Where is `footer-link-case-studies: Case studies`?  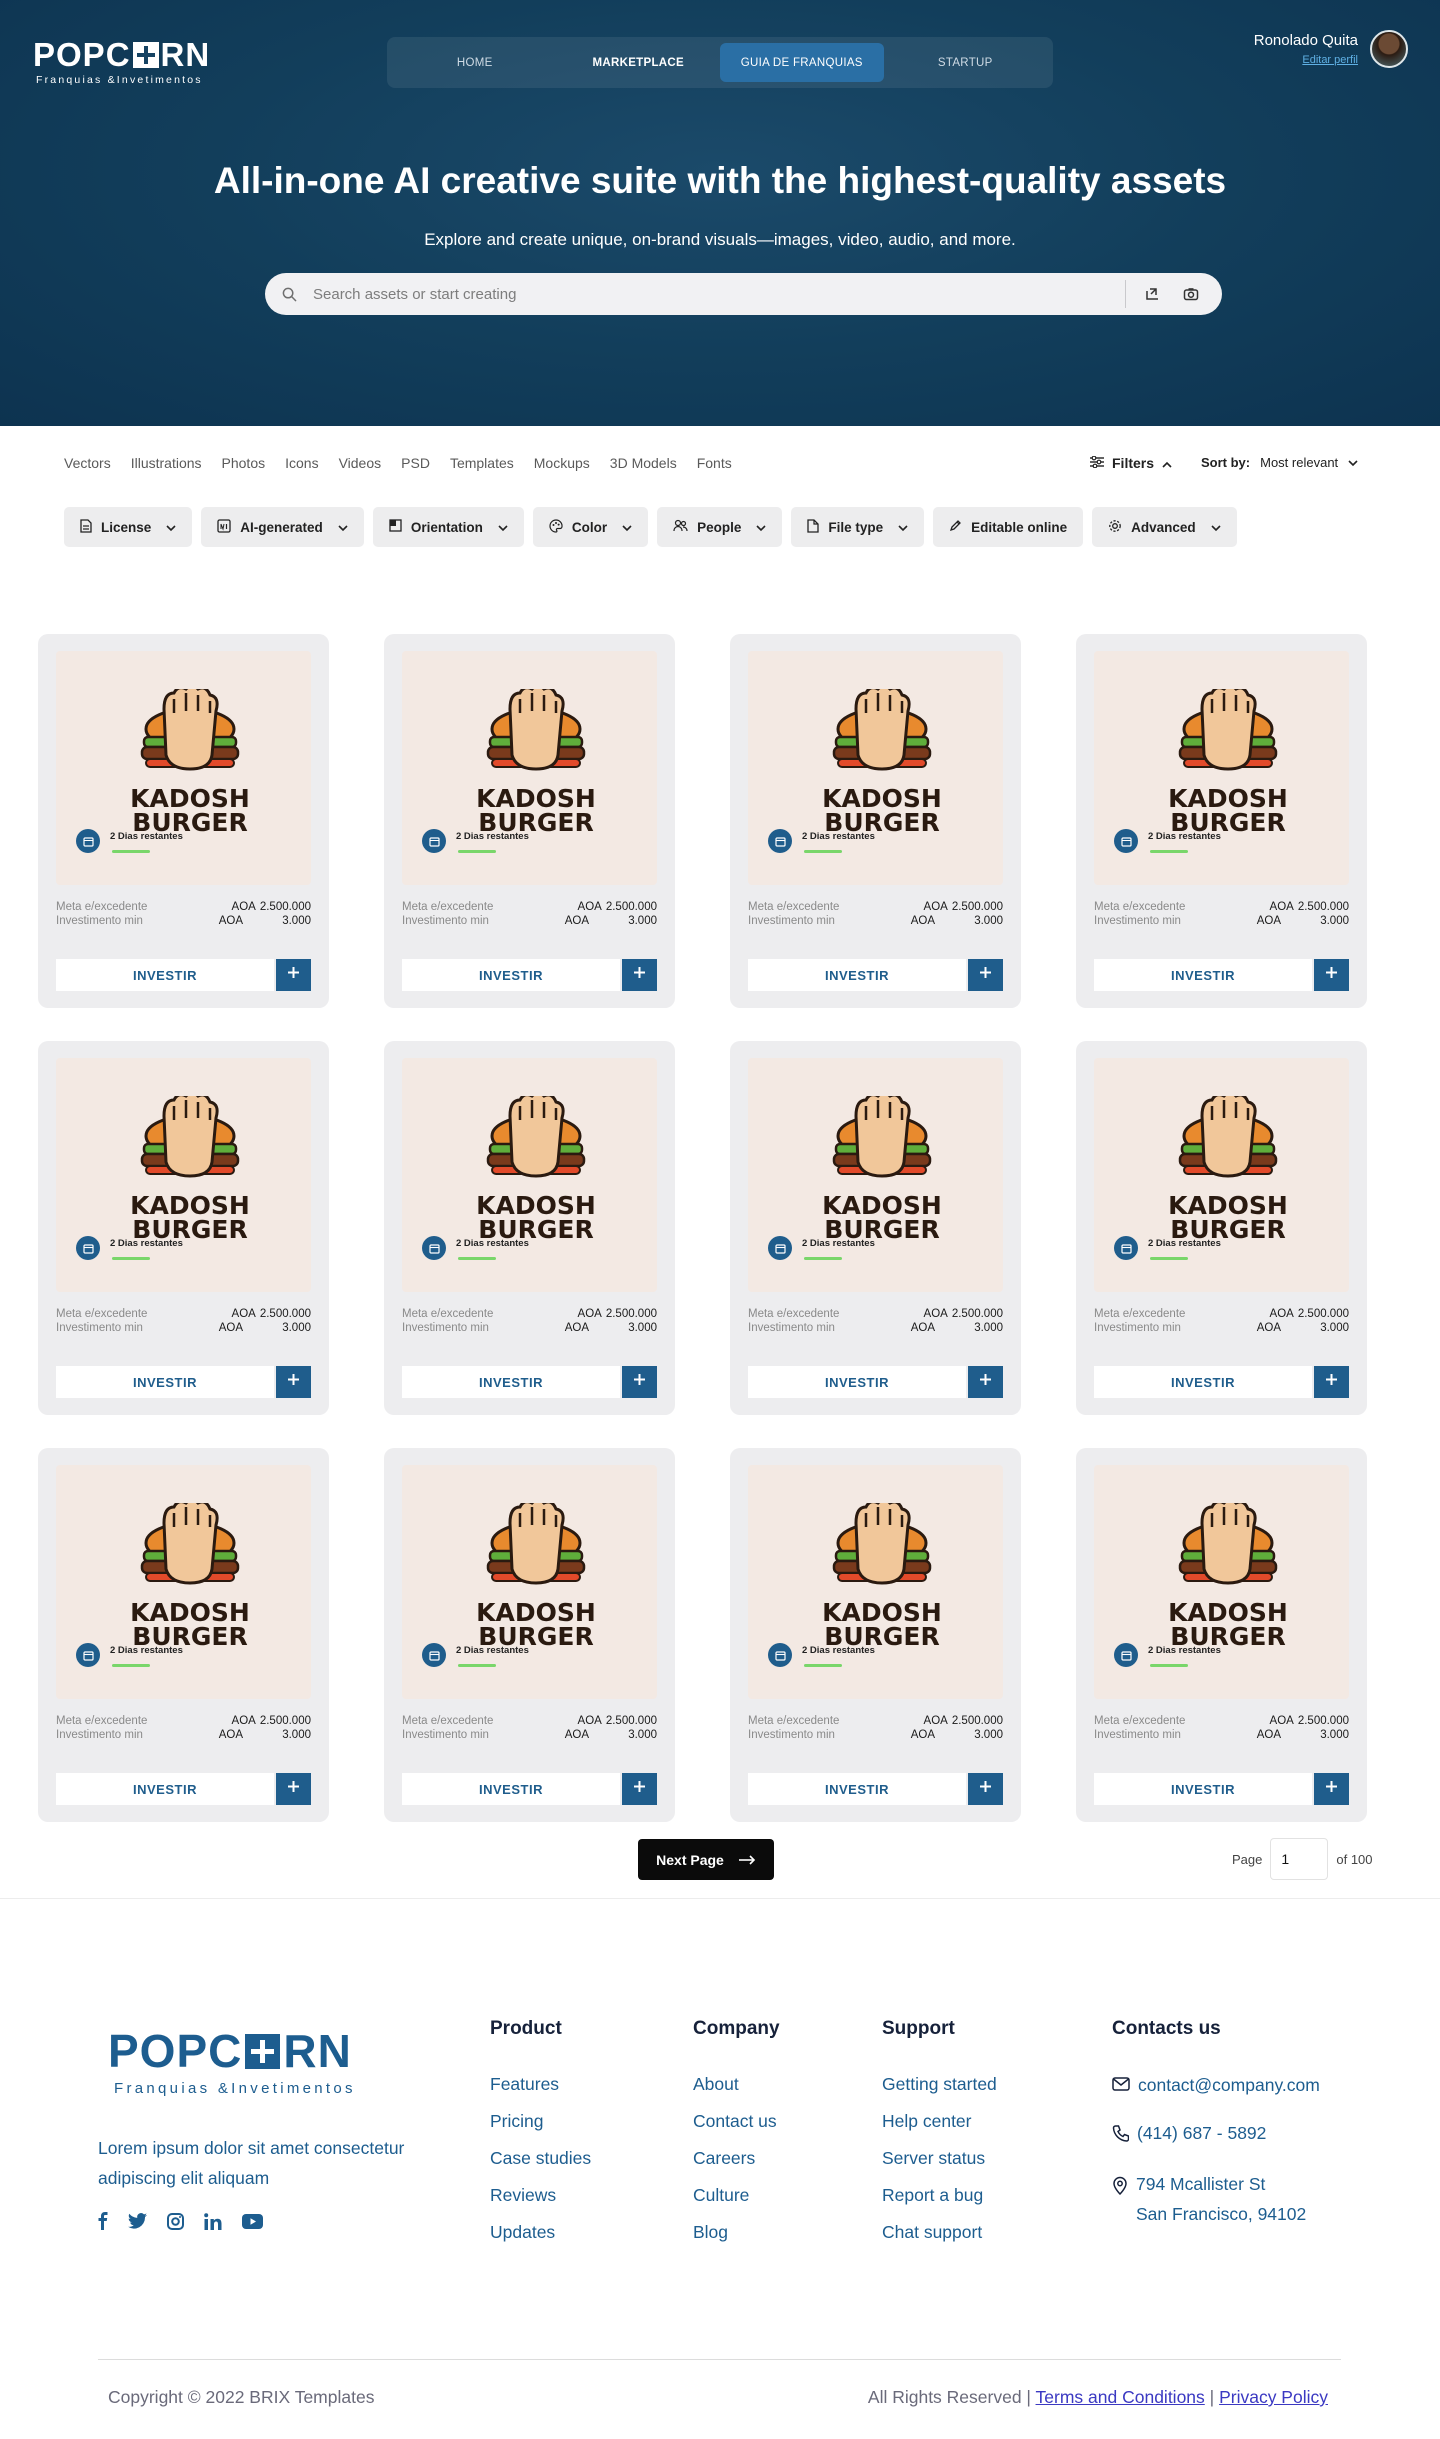
footer-link-case-studies: Case studies is located at coordinates (540, 2158).